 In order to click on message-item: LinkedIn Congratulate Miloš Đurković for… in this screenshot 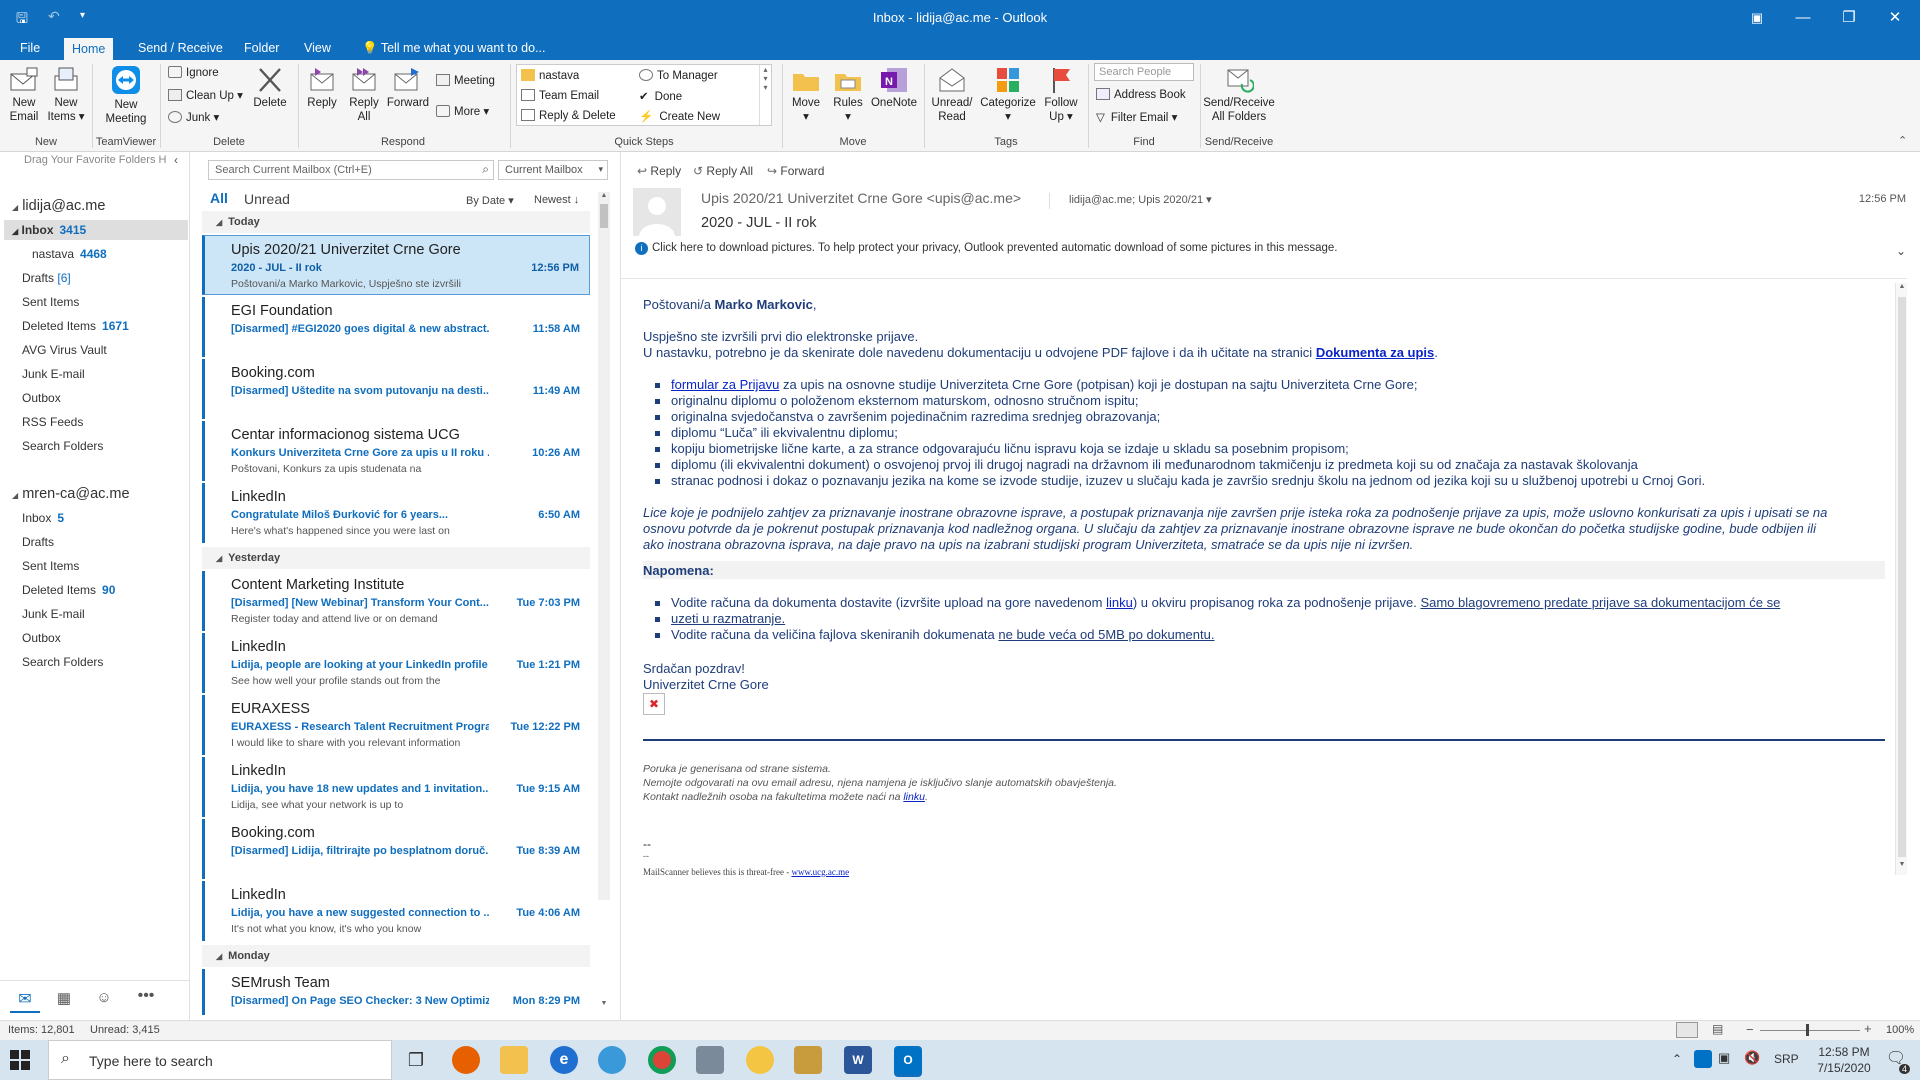, I will do `click(396, 513)`.